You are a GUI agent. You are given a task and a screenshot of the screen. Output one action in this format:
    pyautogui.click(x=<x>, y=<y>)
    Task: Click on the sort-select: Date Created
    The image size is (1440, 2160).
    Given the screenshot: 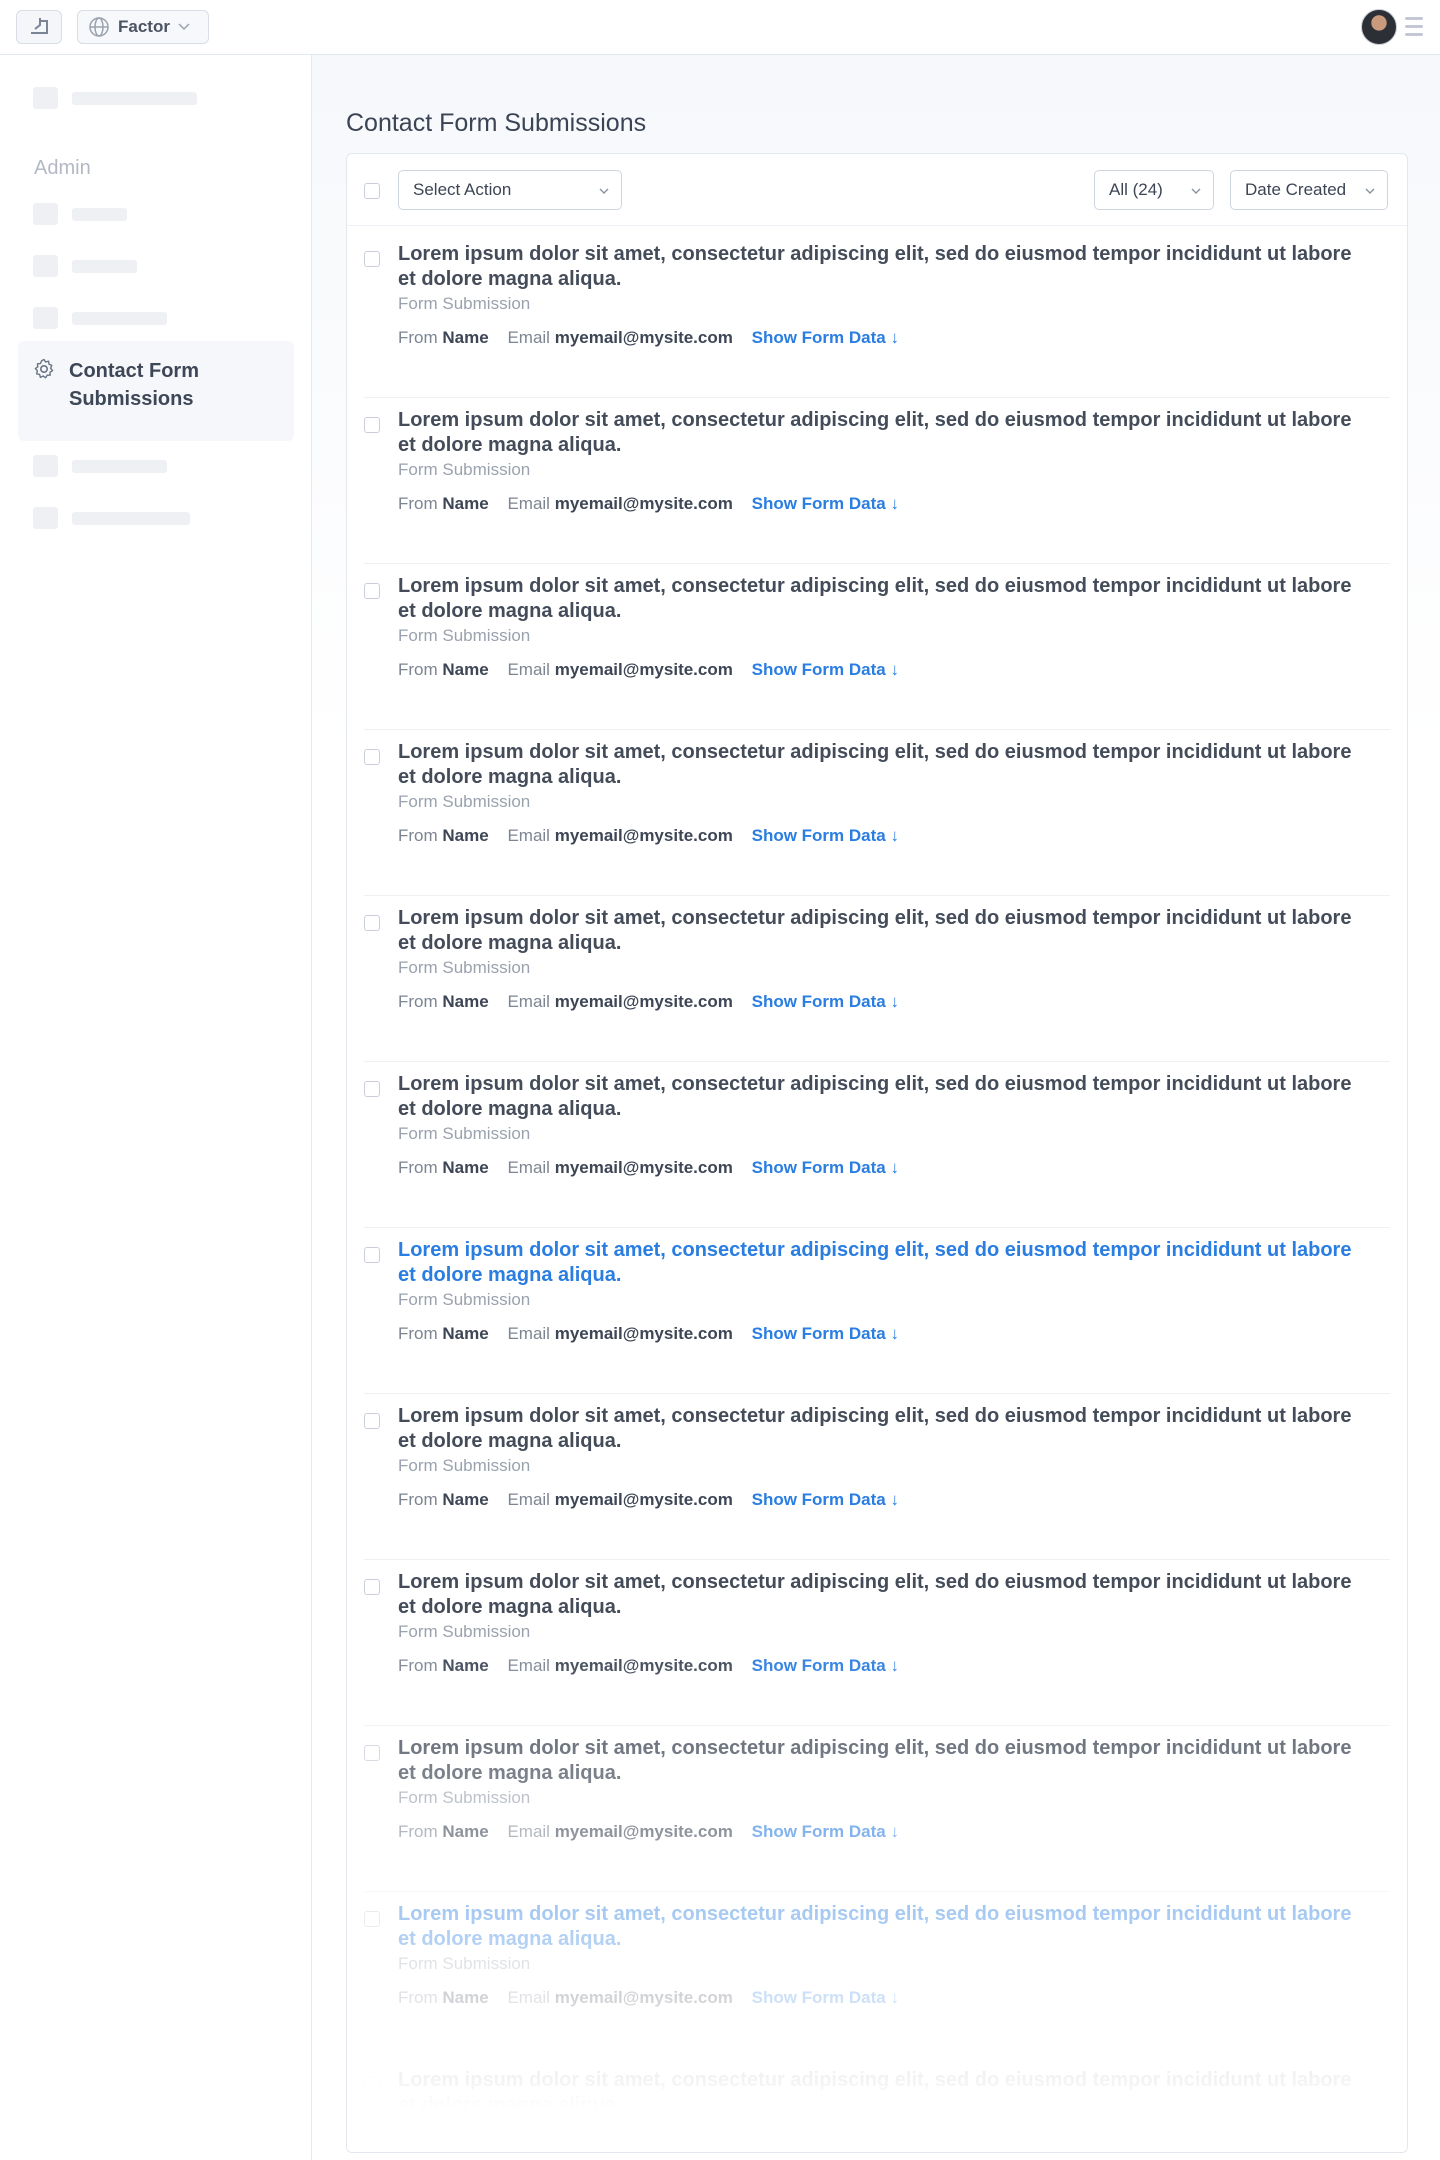 What is the action you would take?
    pyautogui.click(x=1309, y=190)
    